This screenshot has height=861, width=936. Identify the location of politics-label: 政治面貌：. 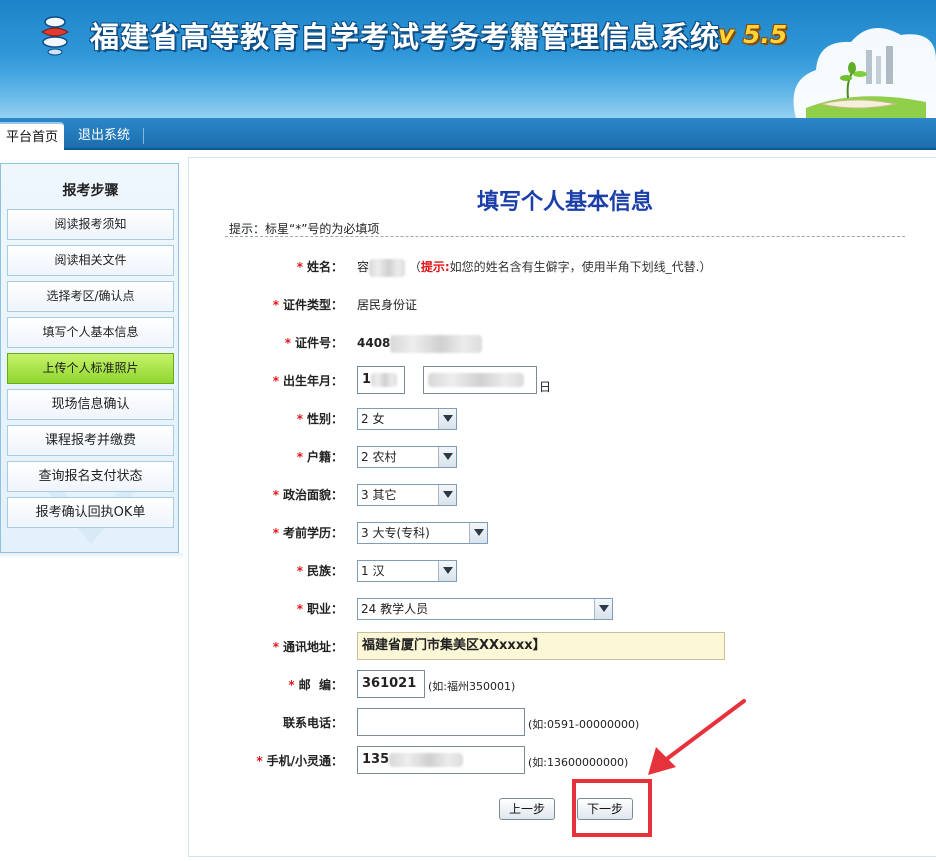
(312, 495).